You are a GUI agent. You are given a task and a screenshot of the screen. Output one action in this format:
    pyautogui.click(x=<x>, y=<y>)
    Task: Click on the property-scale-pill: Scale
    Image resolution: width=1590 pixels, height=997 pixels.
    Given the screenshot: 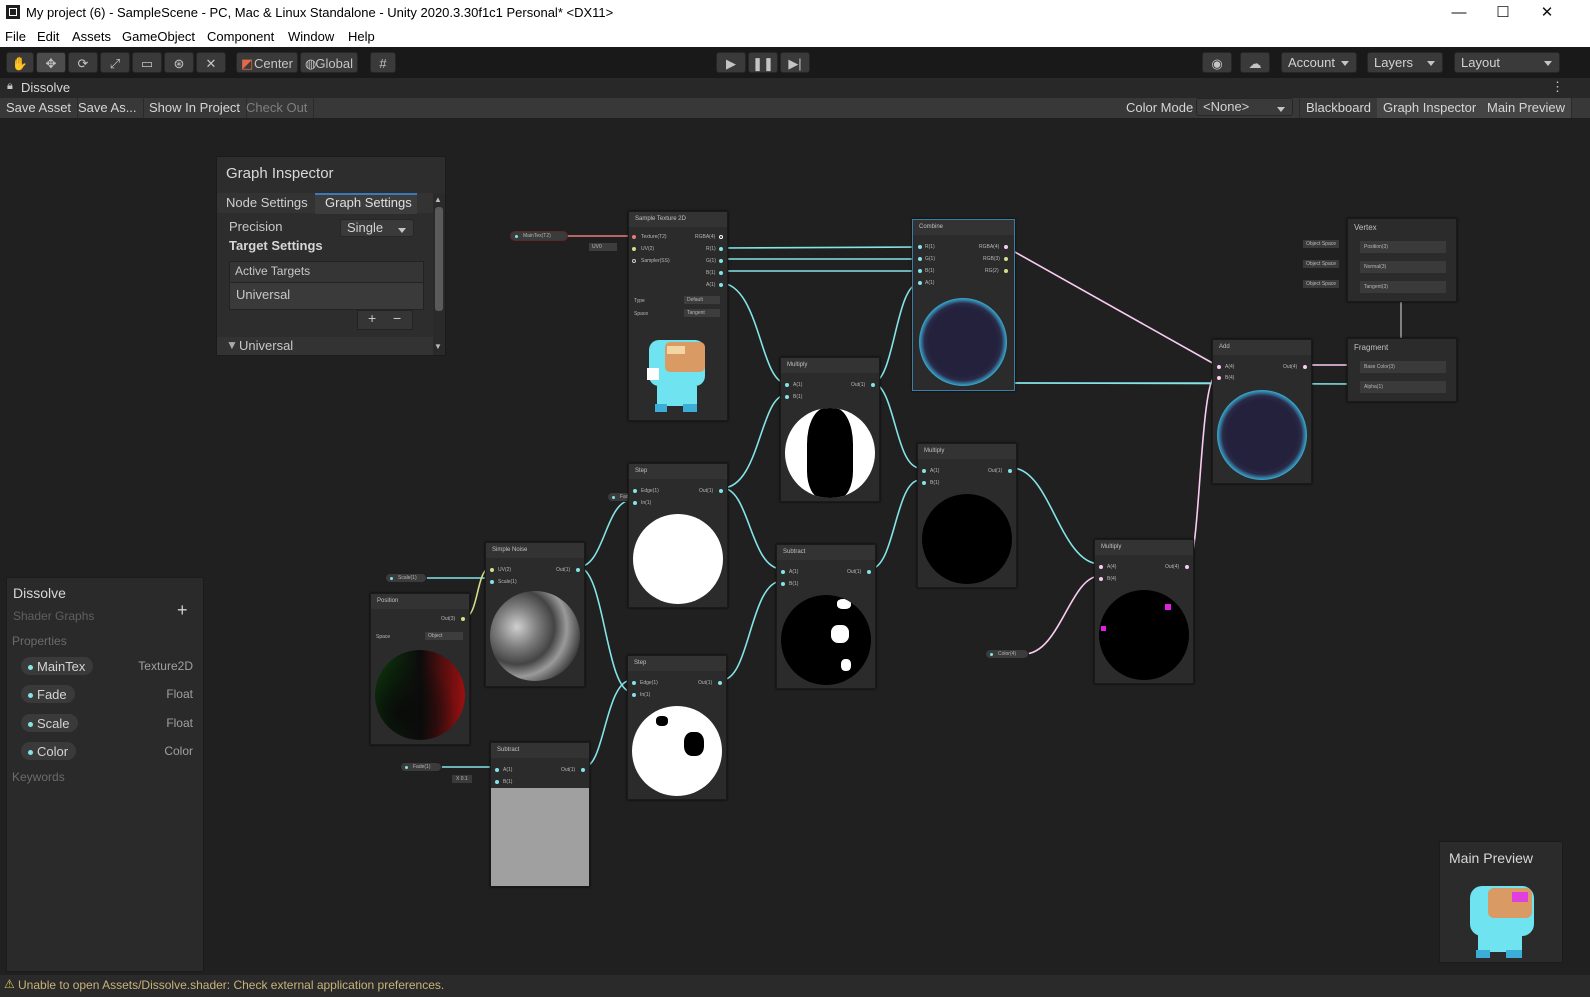 What is the action you would take?
    pyautogui.click(x=49, y=723)
    